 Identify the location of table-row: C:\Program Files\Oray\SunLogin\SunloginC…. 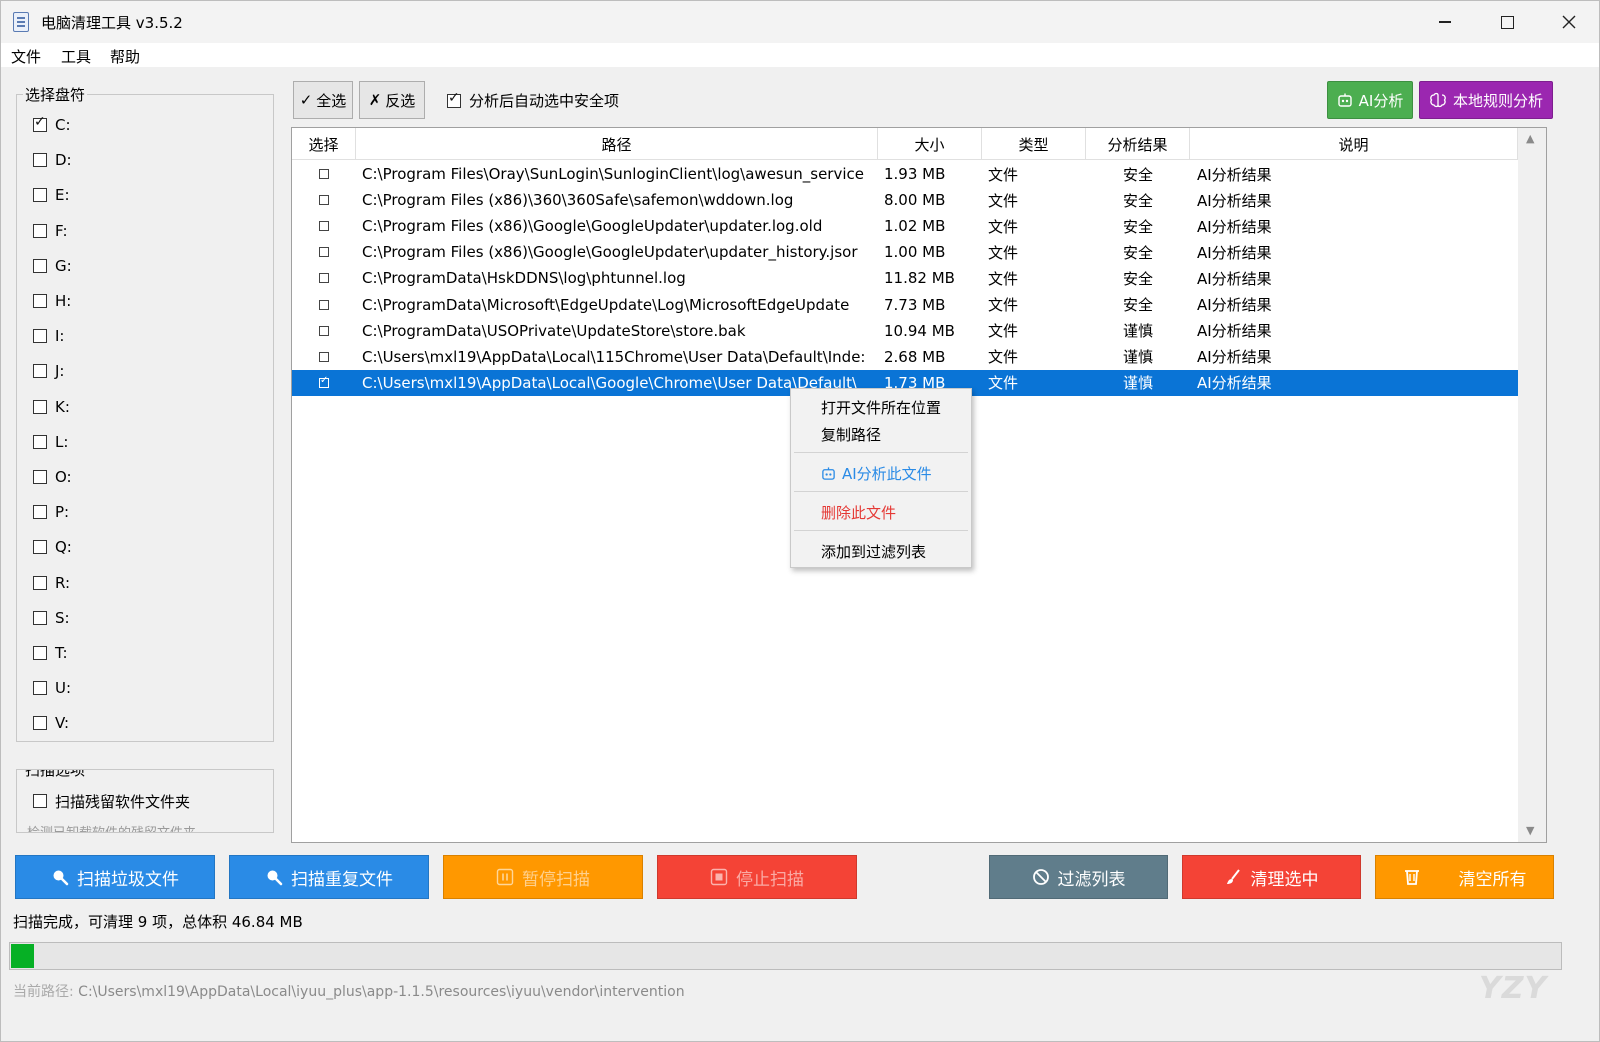
(905, 174).